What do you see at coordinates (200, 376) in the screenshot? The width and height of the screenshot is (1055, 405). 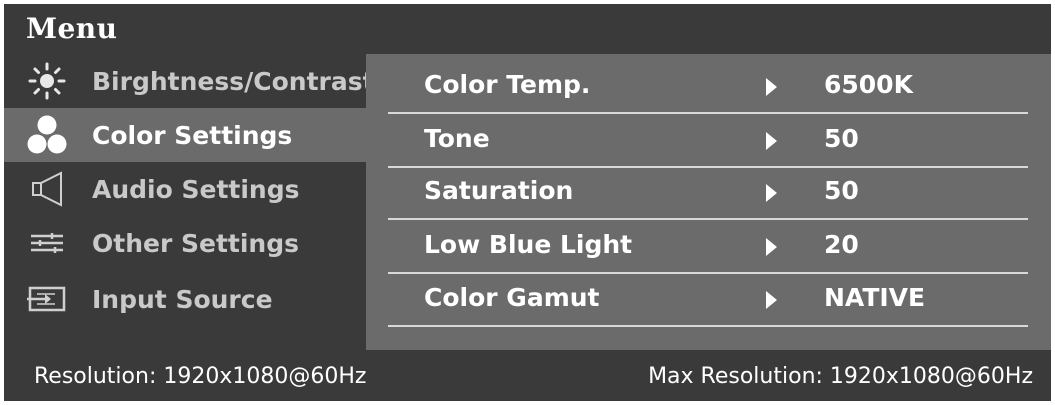 I see `current-resolution: Resolution: 1920x1080@60Hz` at bounding box center [200, 376].